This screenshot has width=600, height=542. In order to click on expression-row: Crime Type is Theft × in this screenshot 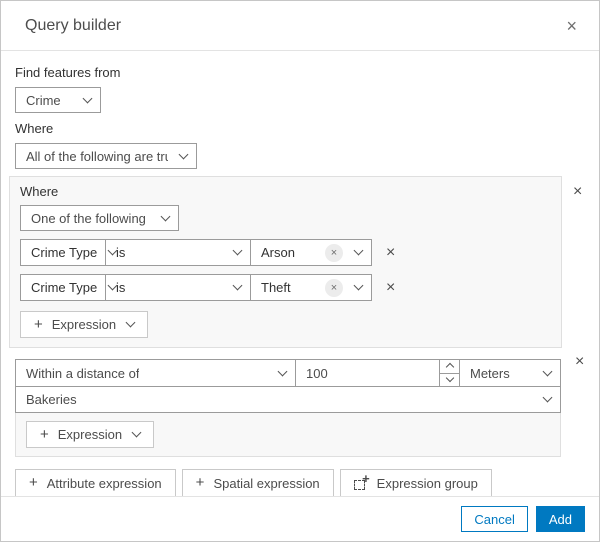, I will do `click(196, 287)`.